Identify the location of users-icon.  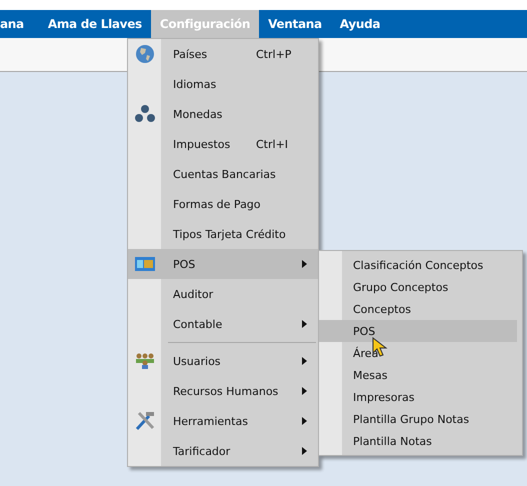
(145, 361).